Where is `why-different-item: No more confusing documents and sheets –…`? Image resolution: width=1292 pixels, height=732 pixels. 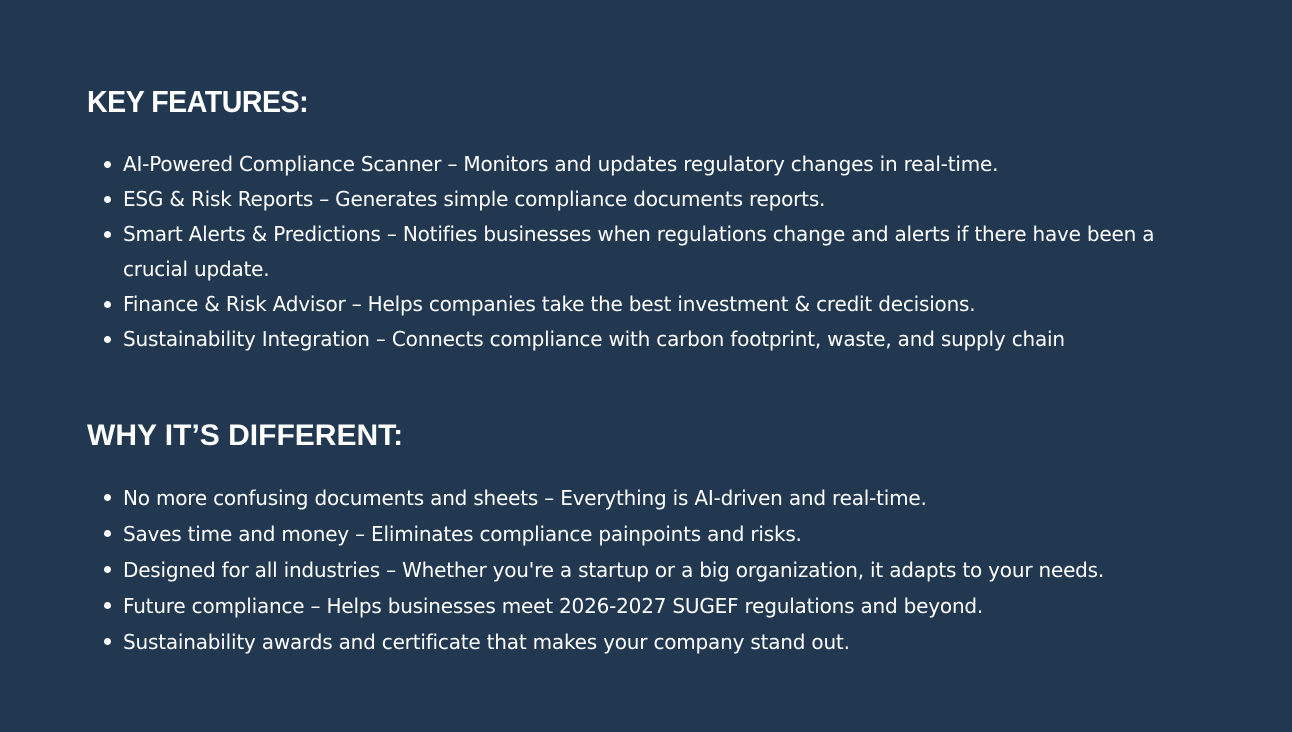
why-different-item: No more confusing documents and sheets –… is located at coordinates (653, 498).